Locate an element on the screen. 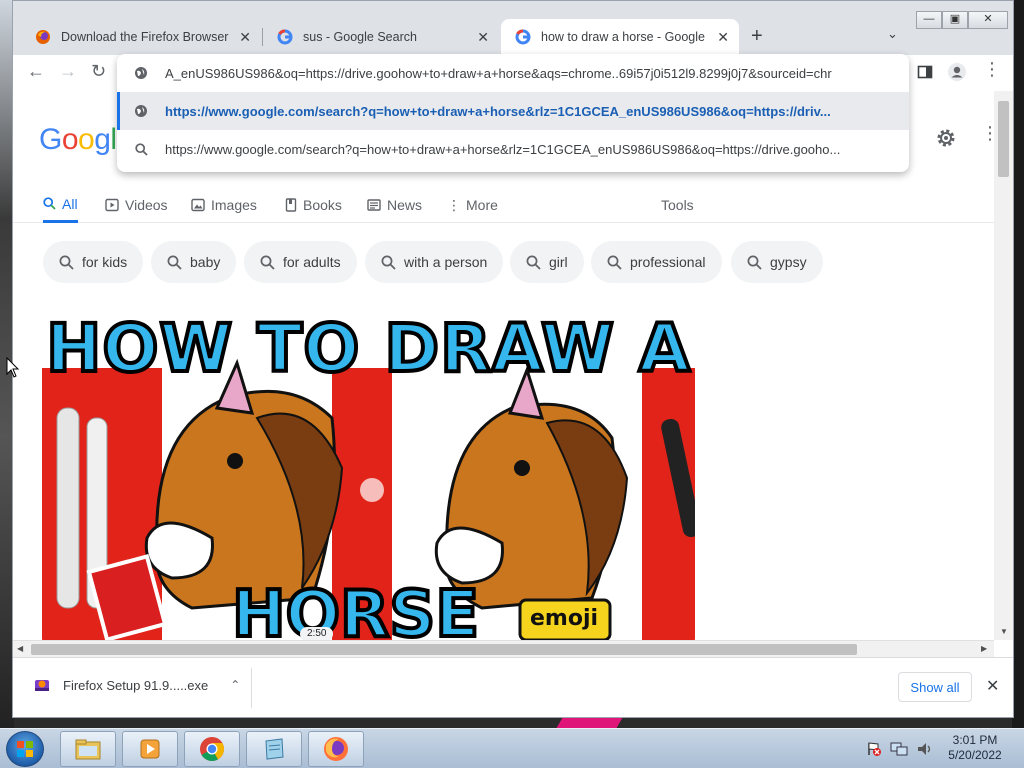  refinement-chip: baby is located at coordinates (194, 262).